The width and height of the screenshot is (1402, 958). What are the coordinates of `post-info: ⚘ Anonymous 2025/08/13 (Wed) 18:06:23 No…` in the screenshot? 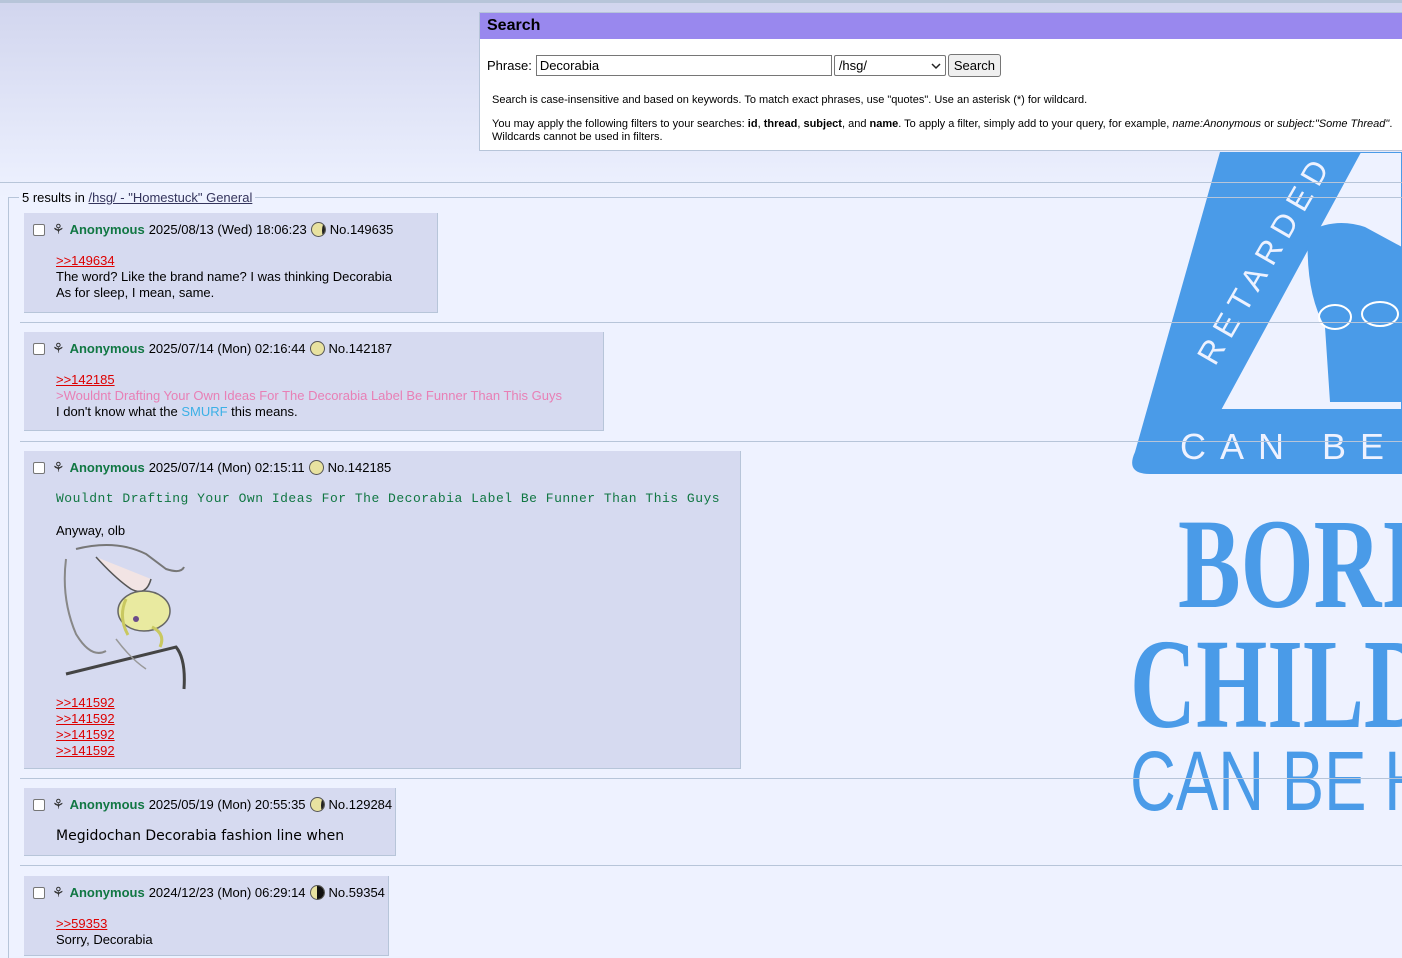 It's located at (213, 229).